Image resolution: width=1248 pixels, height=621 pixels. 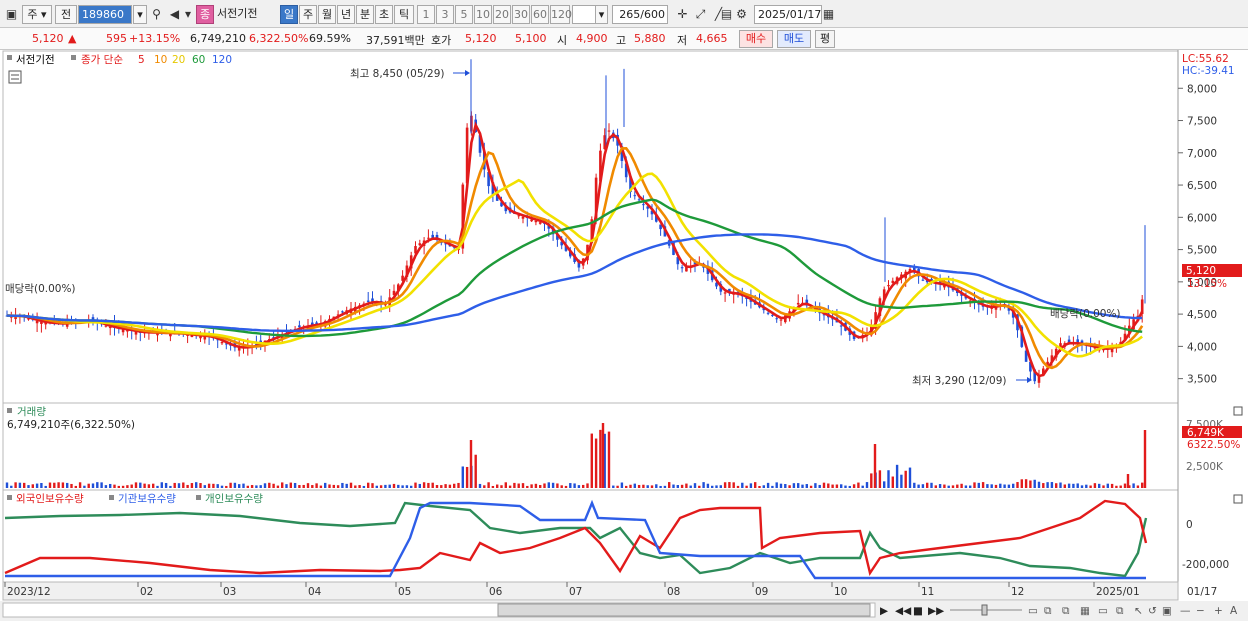 What do you see at coordinates (741, 14) in the screenshot?
I see `settings-gear-icon: ⚙` at bounding box center [741, 14].